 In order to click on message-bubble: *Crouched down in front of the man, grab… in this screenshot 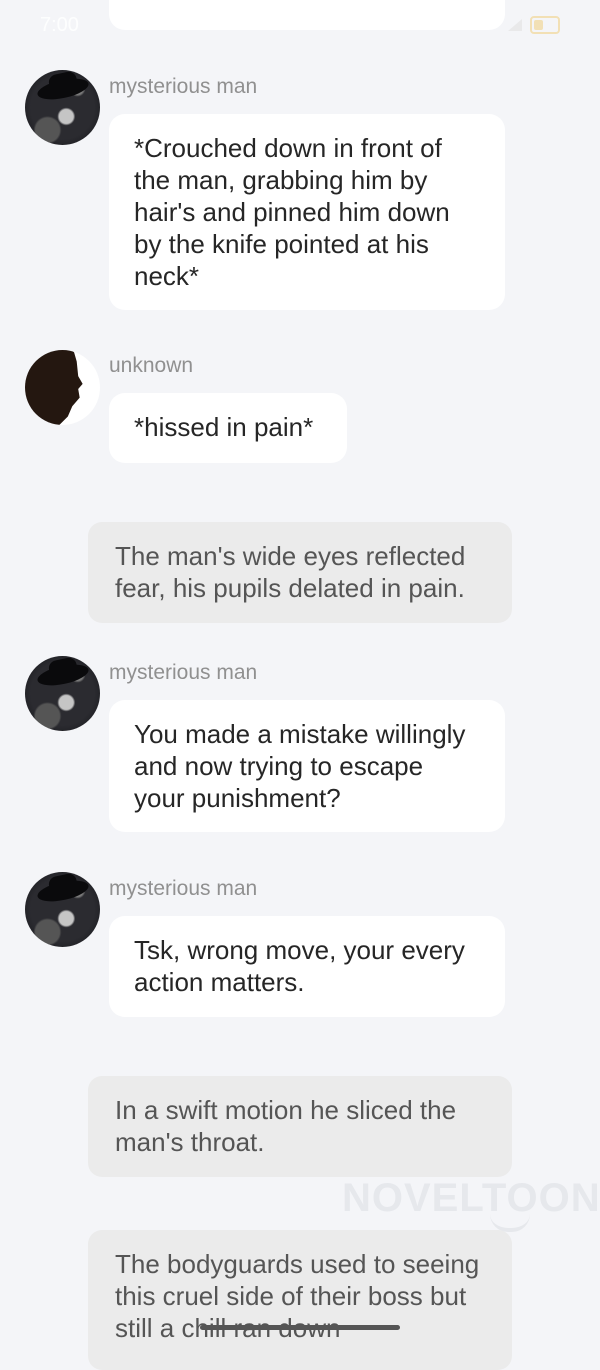, I will do `click(307, 212)`.